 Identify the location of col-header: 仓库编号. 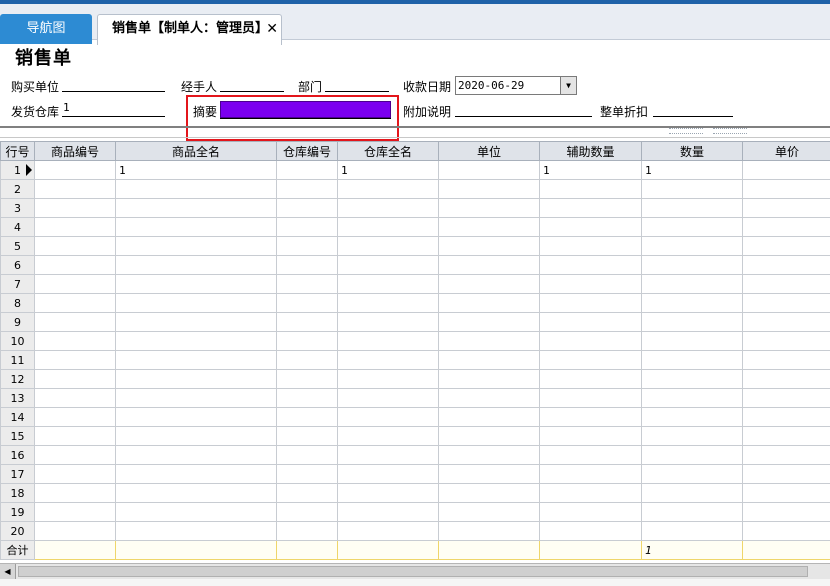
(307, 151).